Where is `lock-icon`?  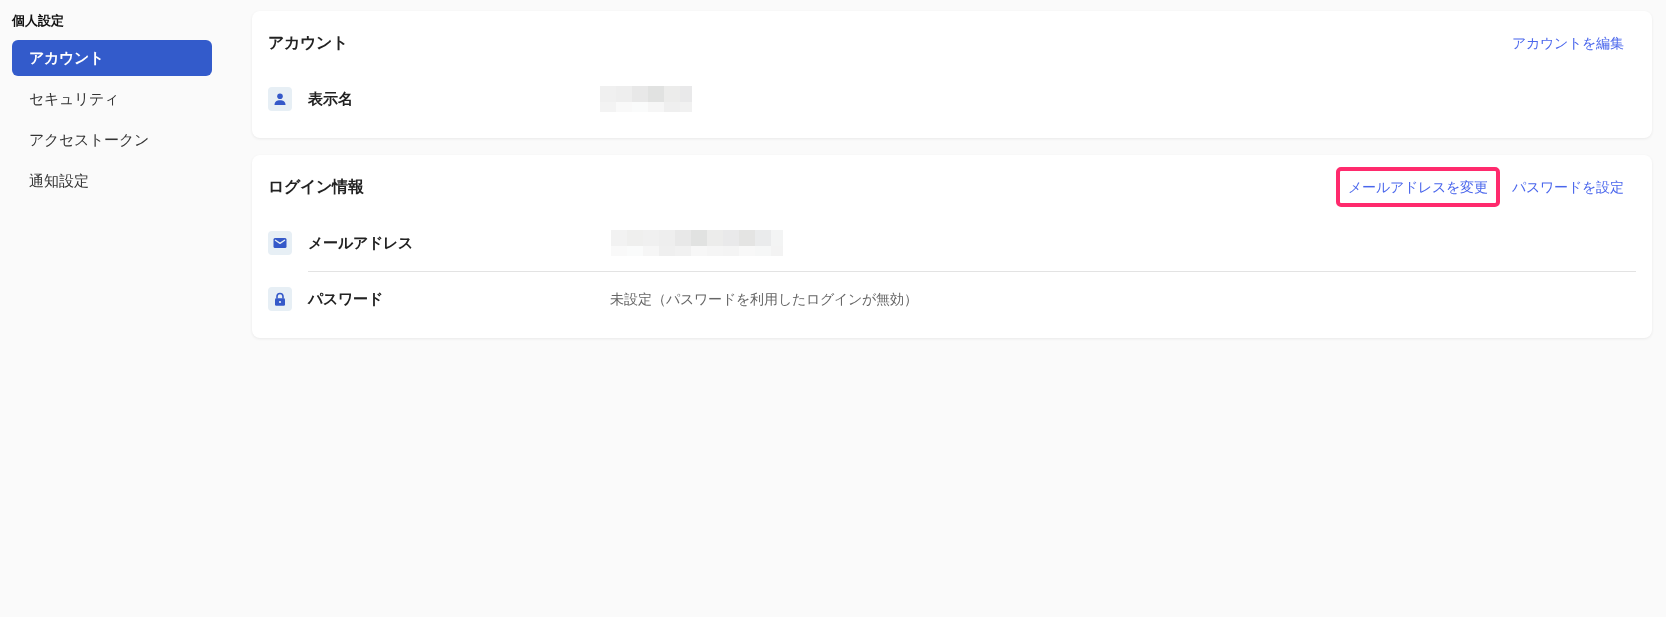 lock-icon is located at coordinates (280, 299).